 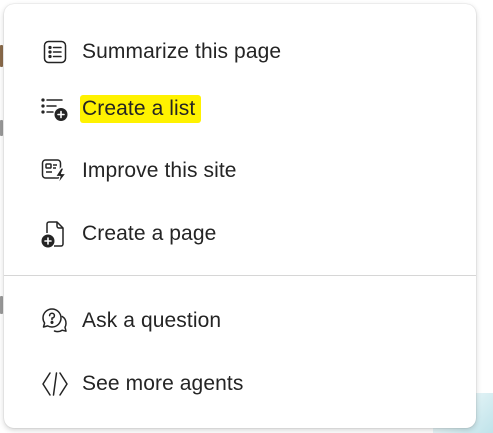 I want to click on create-list-icon, so click(x=55, y=109).